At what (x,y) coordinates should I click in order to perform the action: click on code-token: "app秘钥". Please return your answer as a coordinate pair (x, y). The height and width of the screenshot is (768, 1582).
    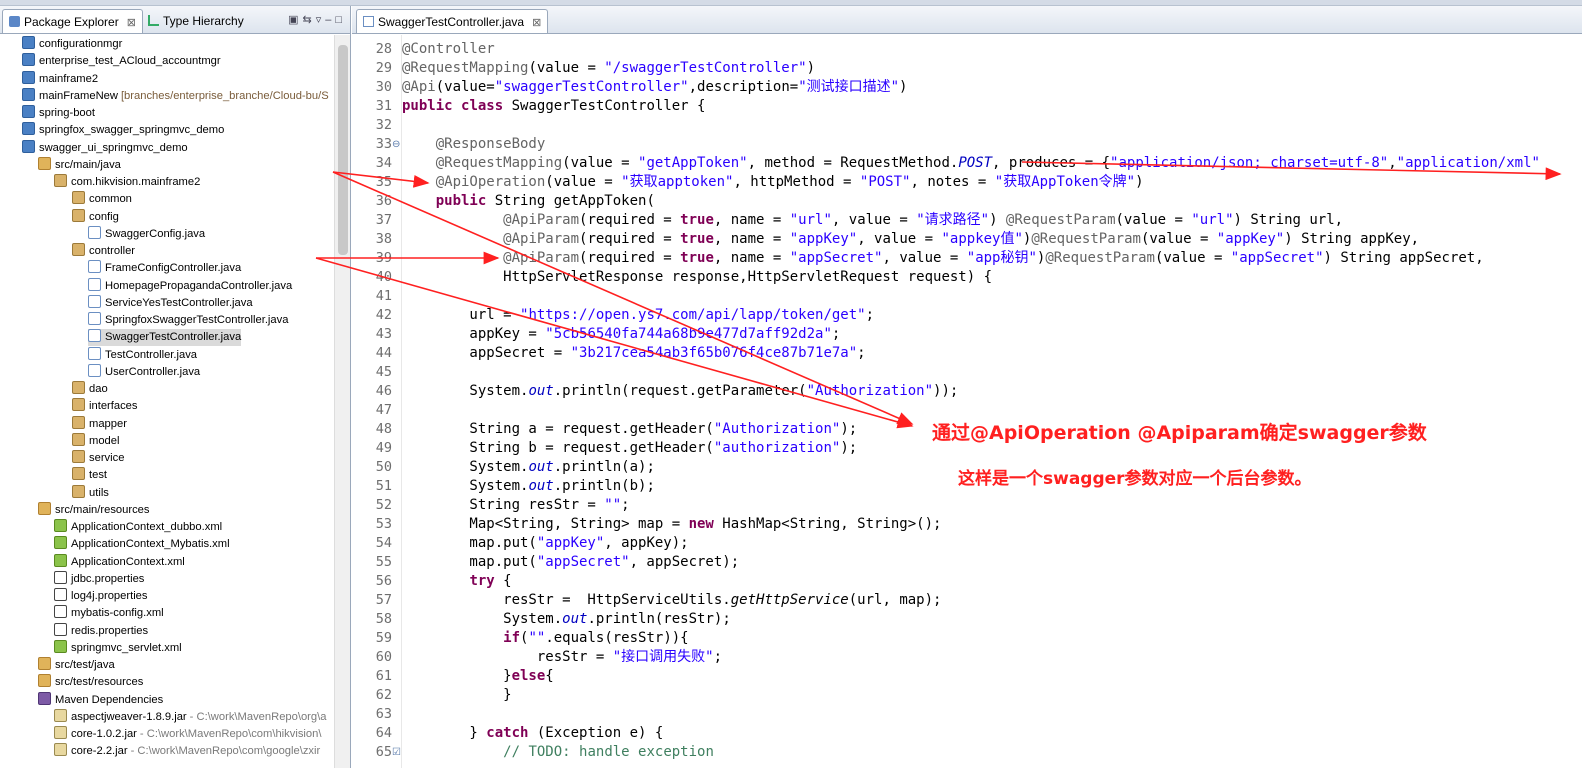
    Looking at the image, I should click on (1001, 258).